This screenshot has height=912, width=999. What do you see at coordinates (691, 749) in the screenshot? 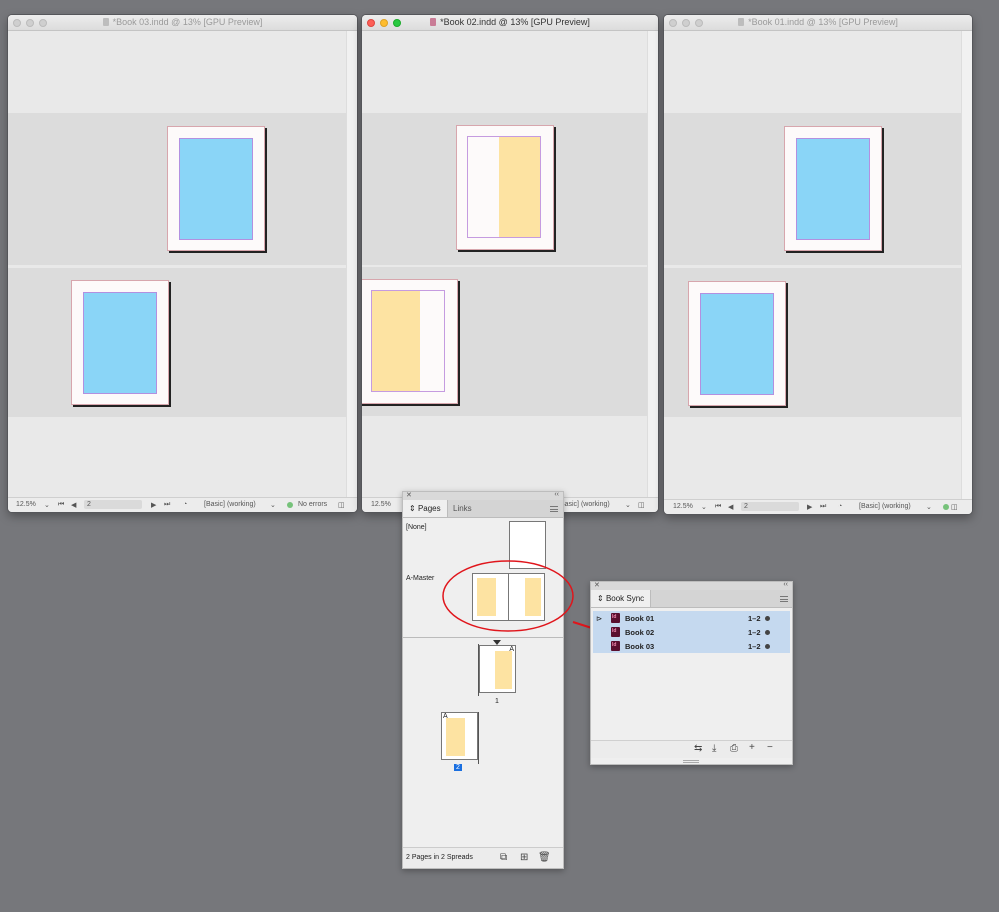
I see `panel-footer: ⇆ ⤓ ⎙ + −` at bounding box center [691, 749].